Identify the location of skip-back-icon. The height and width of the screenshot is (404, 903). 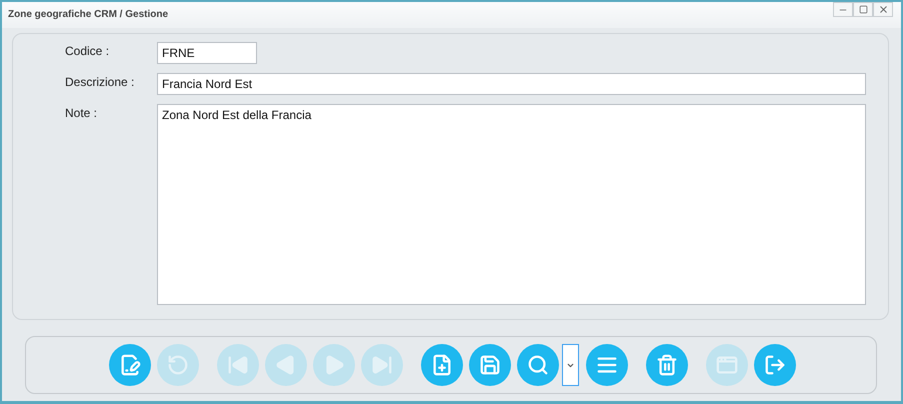
(238, 365).